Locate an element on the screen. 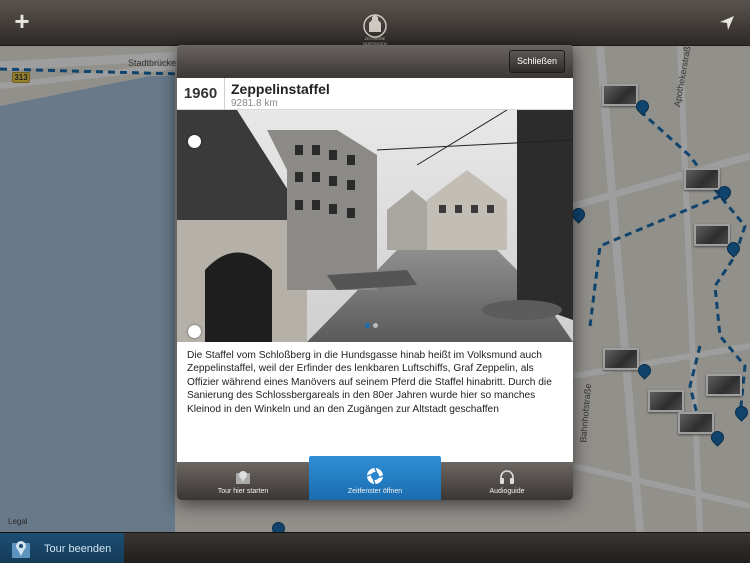 Image resolution: width=750 pixels, height=563 pixels. title-block: Zeppelinstaffel 9281.8 km is located at coordinates (277, 93).